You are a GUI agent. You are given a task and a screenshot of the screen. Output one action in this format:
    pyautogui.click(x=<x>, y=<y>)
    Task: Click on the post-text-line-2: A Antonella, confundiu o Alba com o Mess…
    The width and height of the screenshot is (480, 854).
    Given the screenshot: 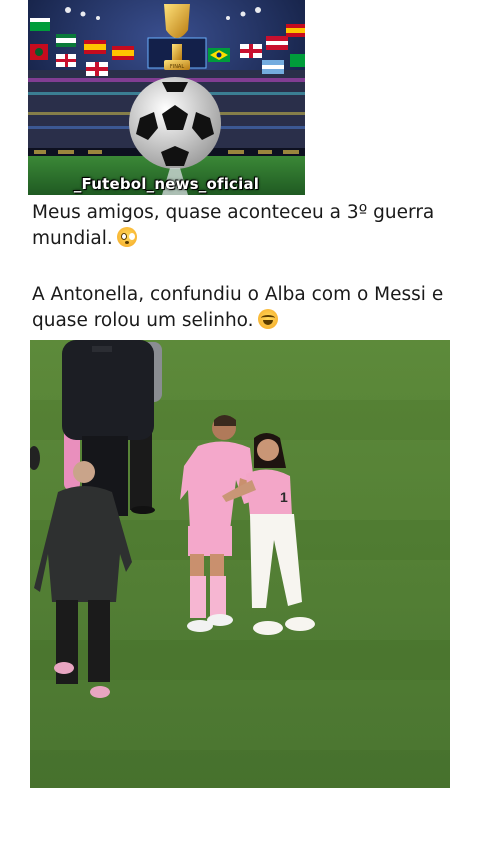 What is the action you would take?
    pyautogui.click(x=242, y=308)
    